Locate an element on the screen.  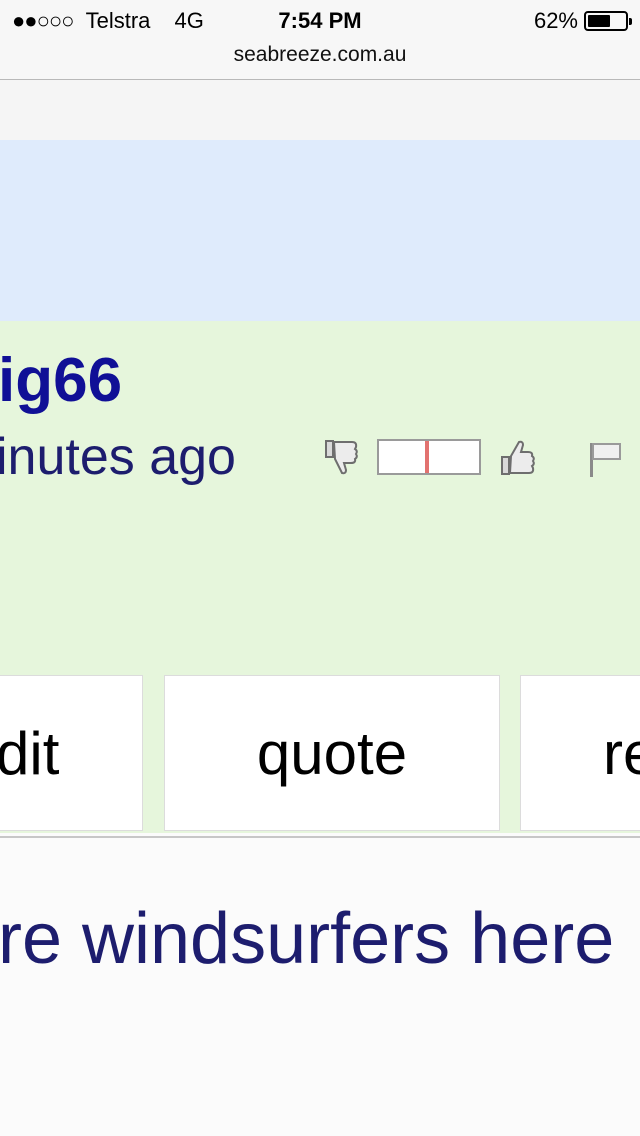
status-bar: ●●○○○ Telstra 4G 7:54 PM 62% is located at coordinates (320, 20).